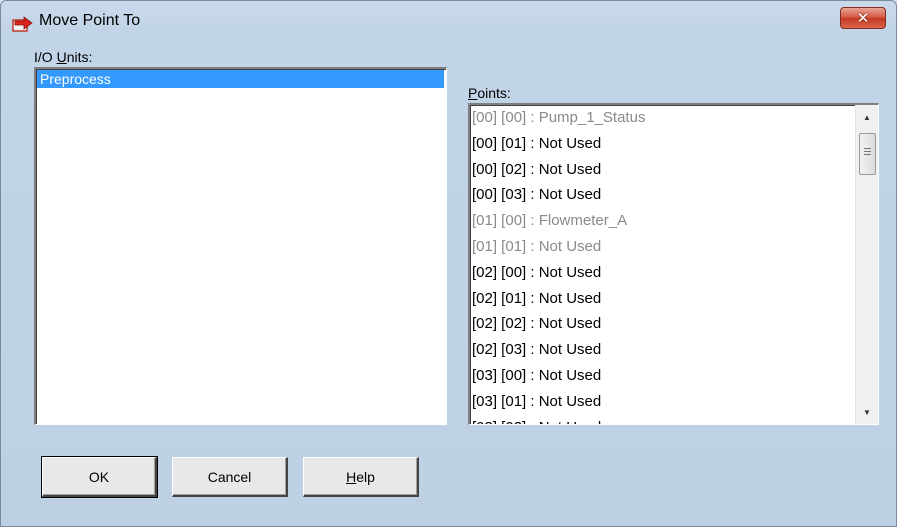  I want to click on list-item: [00] [01] : Not Used, so click(674, 144).